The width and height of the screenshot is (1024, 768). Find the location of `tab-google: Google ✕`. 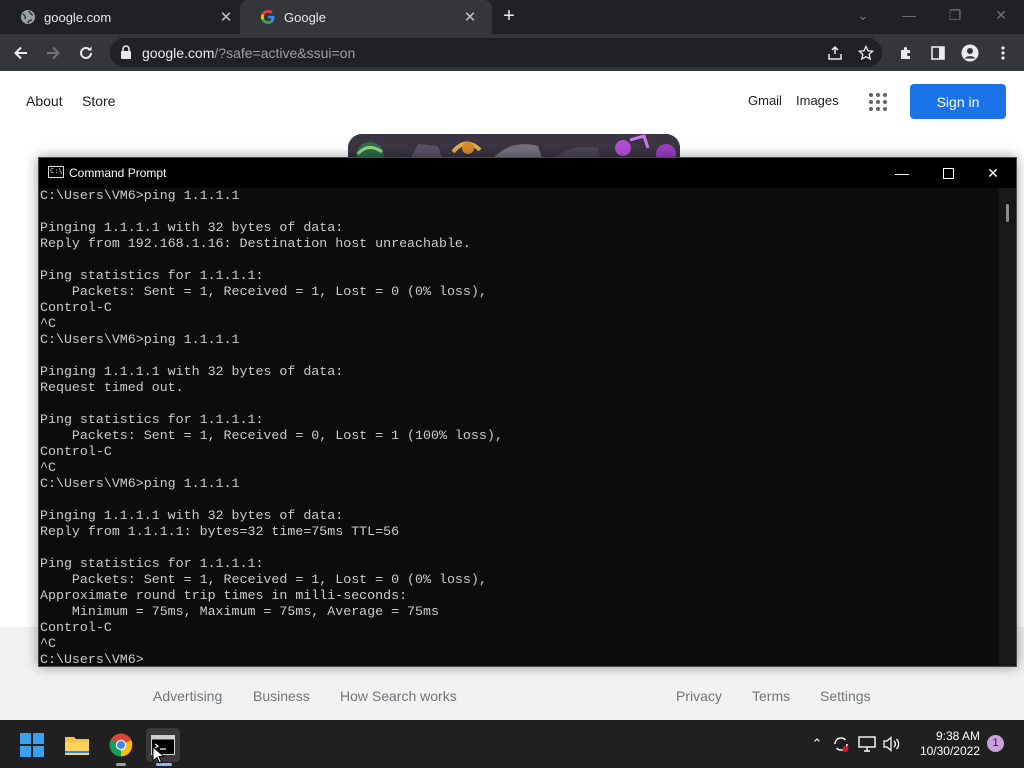

tab-google: Google ✕ is located at coordinates (366, 17).